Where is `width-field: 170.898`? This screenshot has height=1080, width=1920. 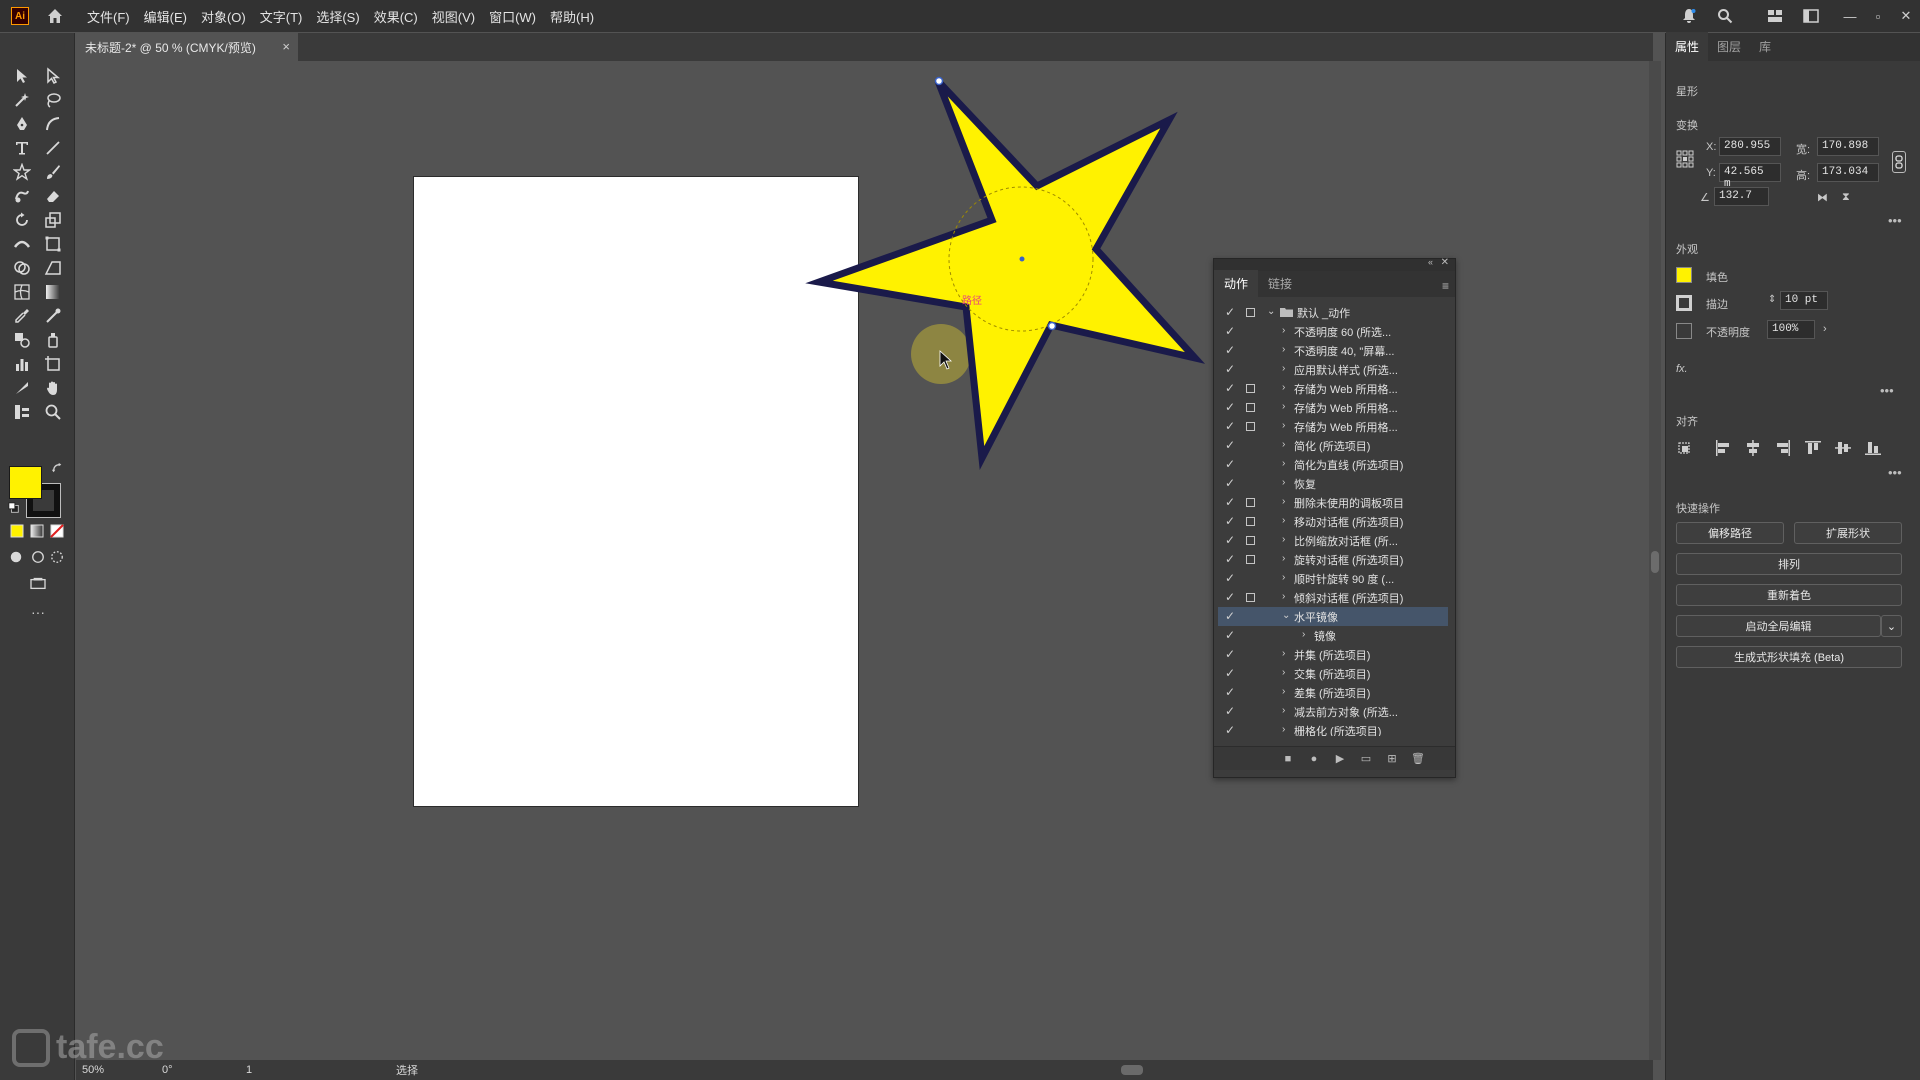
width-field: 170.898 is located at coordinates (1848, 146).